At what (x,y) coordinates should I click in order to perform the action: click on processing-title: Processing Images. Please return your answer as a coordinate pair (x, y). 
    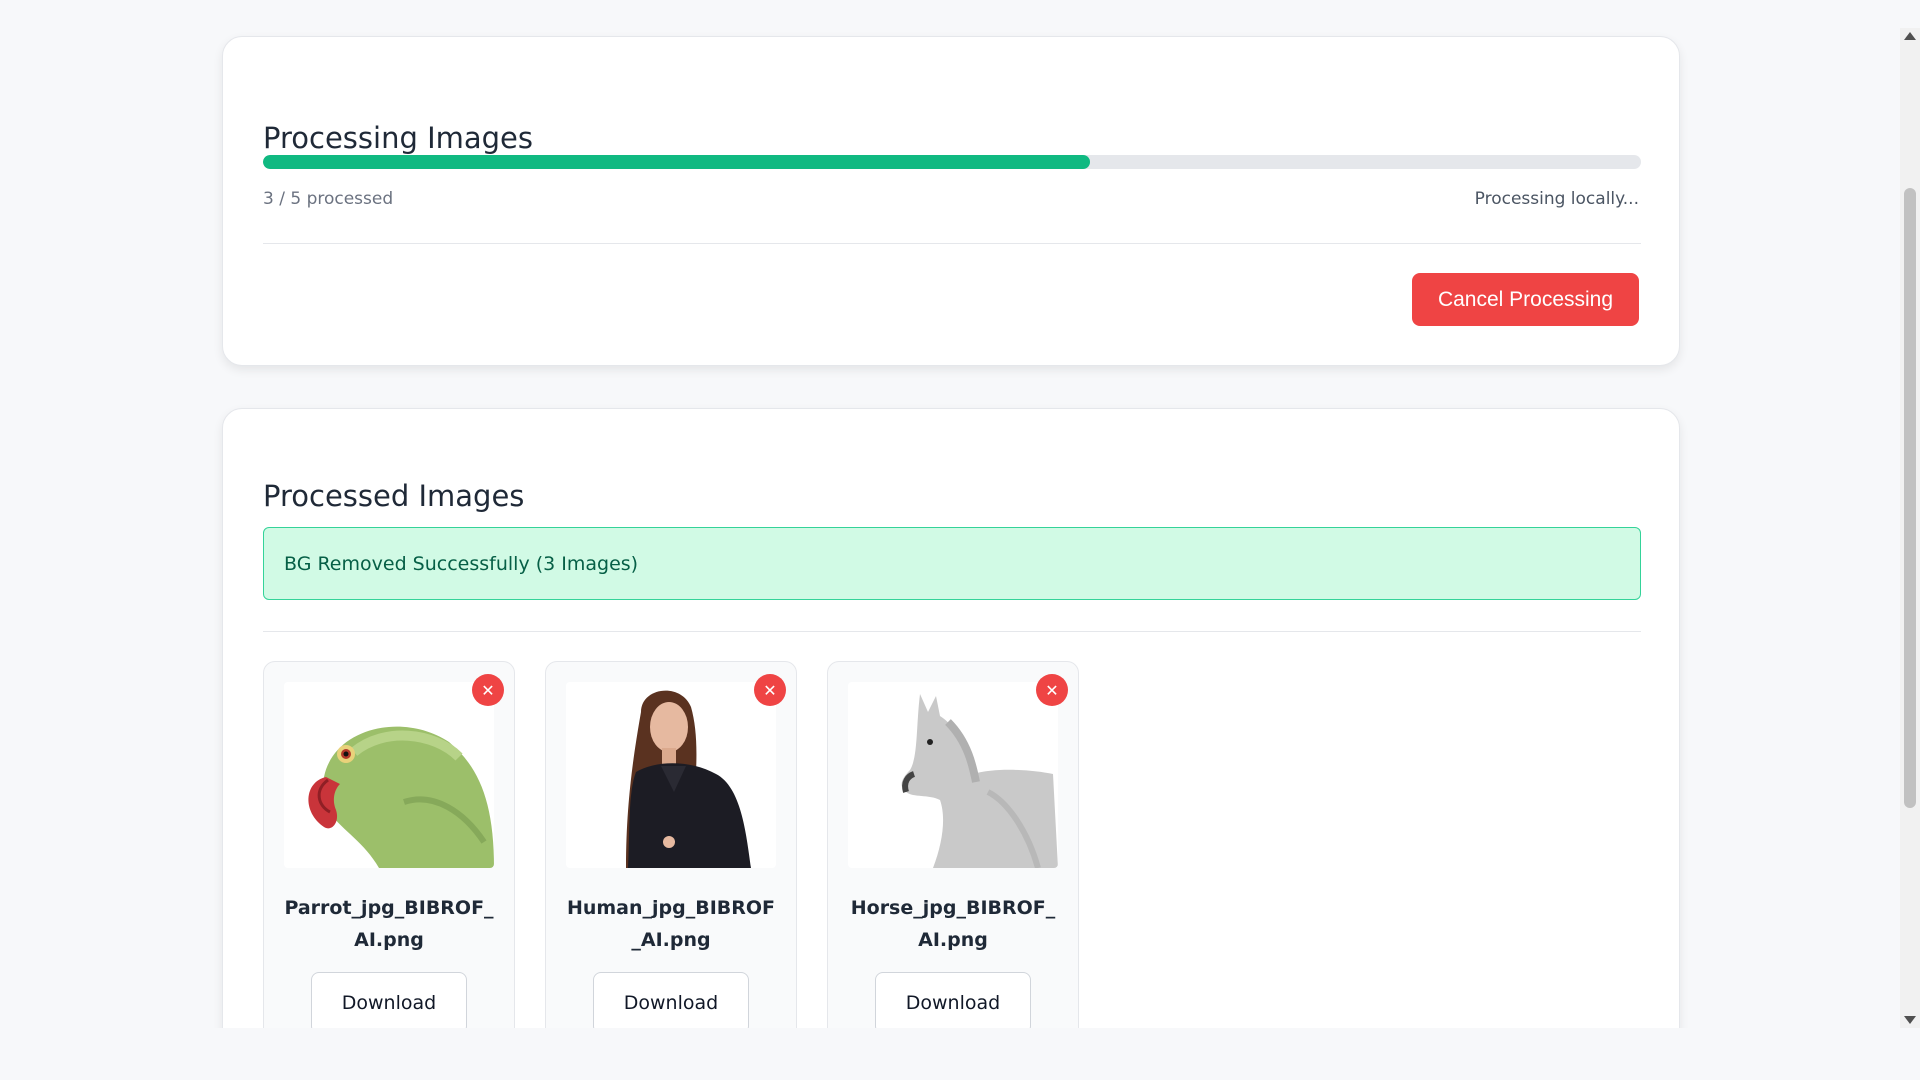
    Looking at the image, I should click on (398, 138).